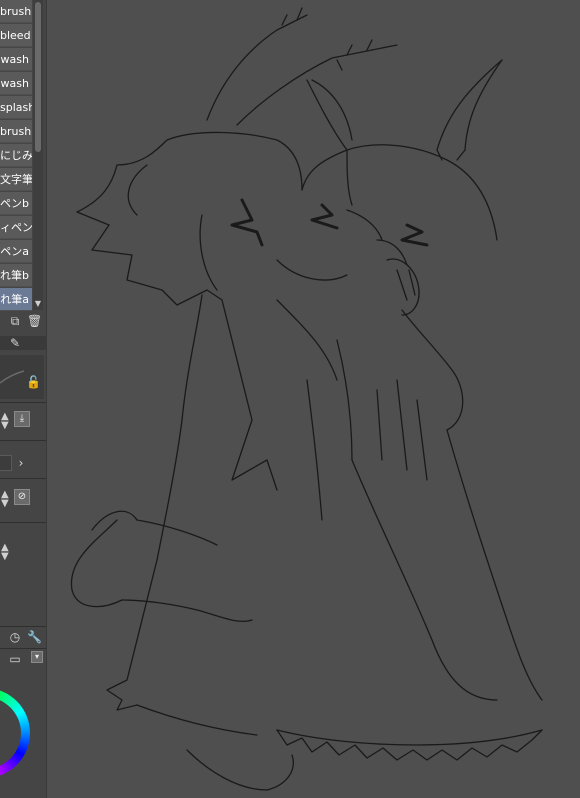 The height and width of the screenshot is (798, 580). Describe the element at coordinates (21, 463) in the screenshot. I see `chevron-right-icon: ›` at that location.